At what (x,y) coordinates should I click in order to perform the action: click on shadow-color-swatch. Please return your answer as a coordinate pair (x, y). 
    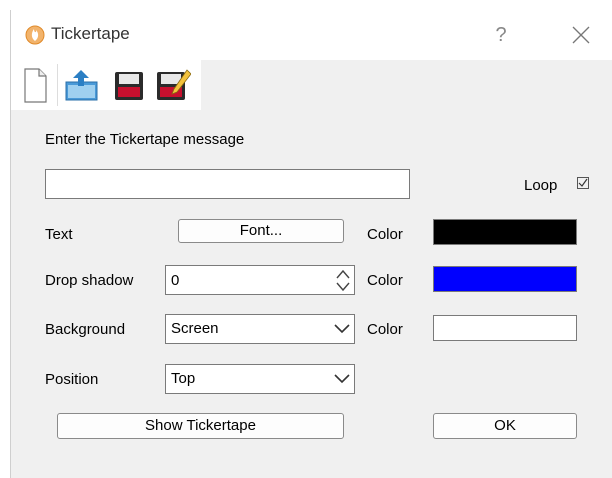
    Looking at the image, I should click on (505, 279).